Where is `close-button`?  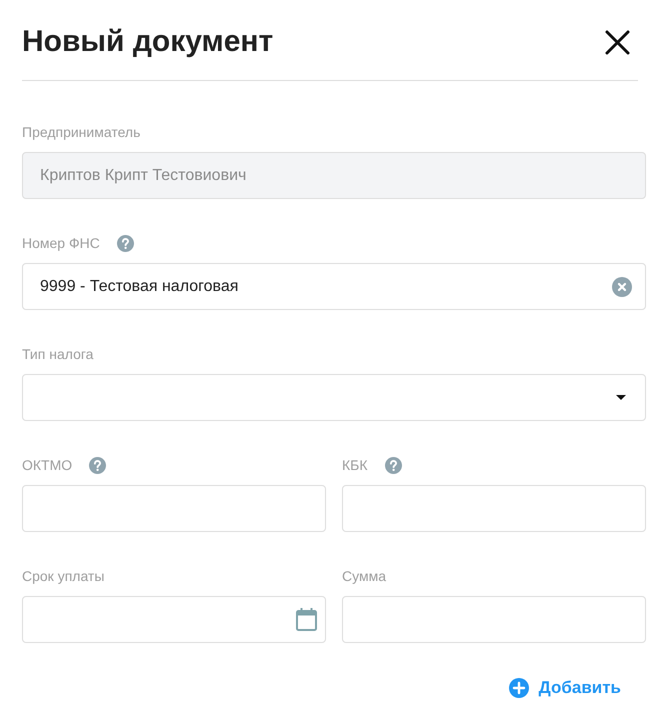
close-button is located at coordinates (617, 42).